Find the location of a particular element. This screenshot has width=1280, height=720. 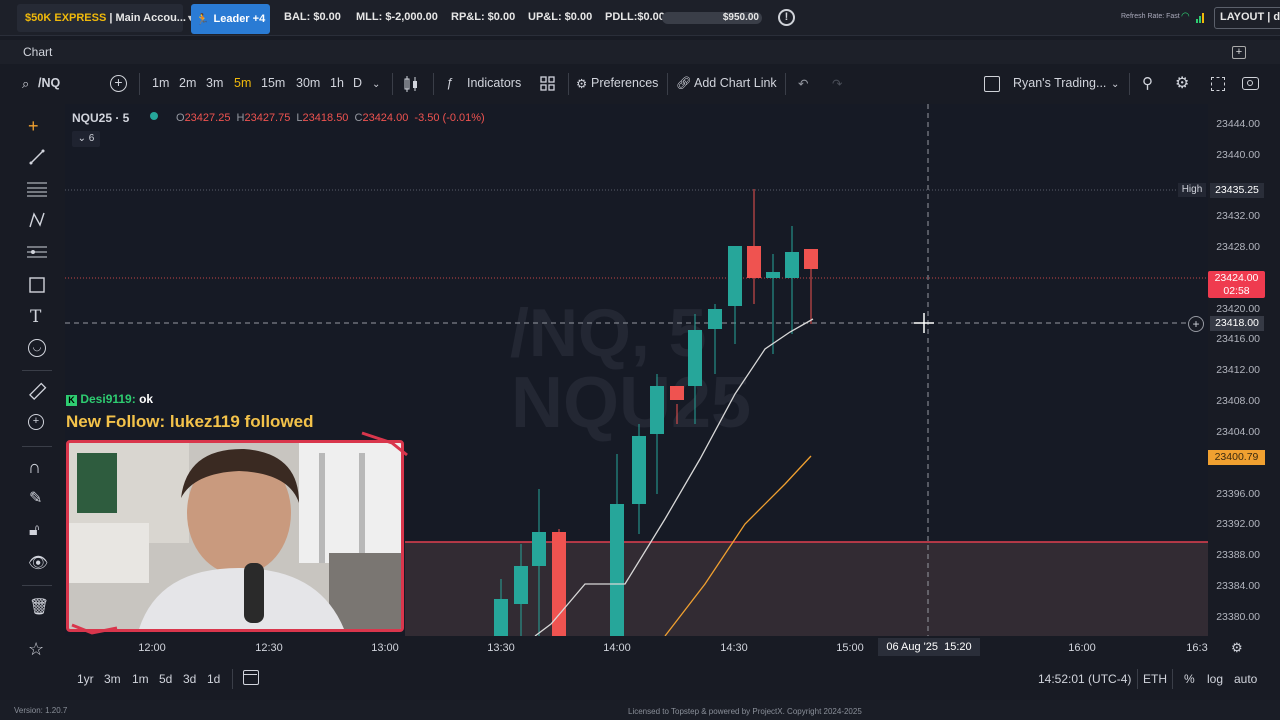

add-order-icon: + is located at coordinates (1196, 324).